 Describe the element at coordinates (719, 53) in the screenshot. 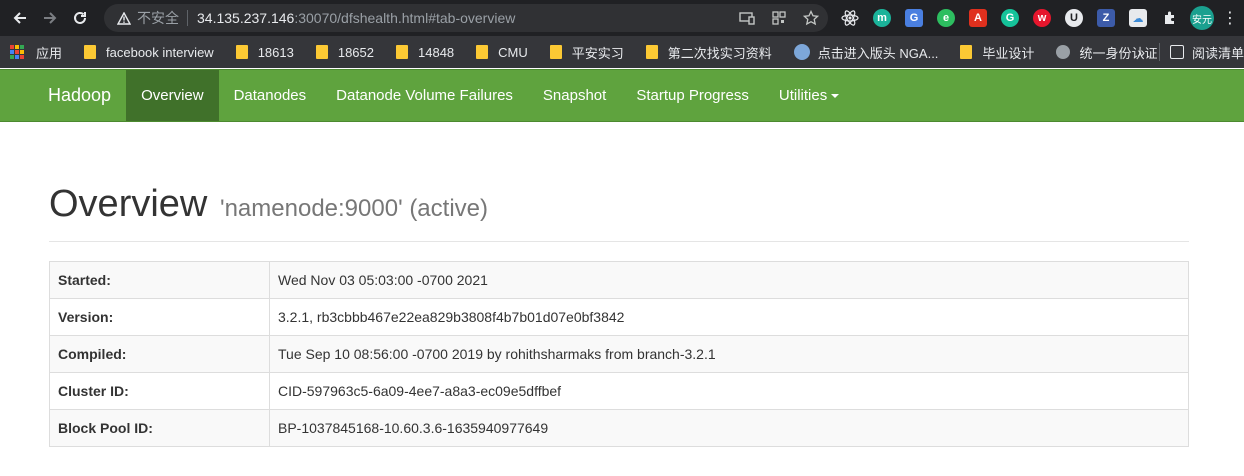

I see `bookmark-label: 第二次找实习资料` at that location.